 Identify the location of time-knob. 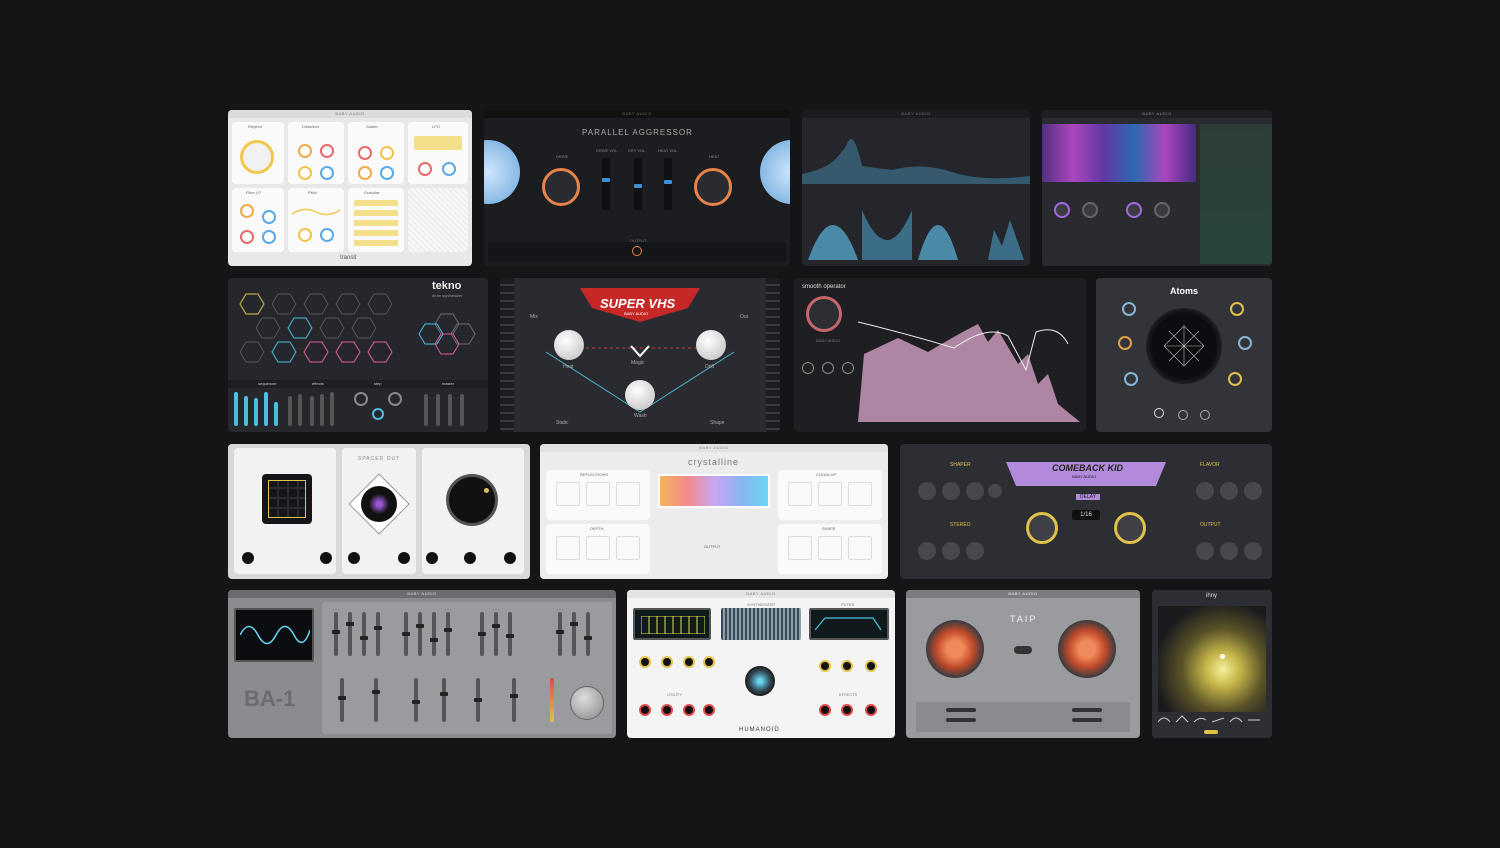
(1042, 528).